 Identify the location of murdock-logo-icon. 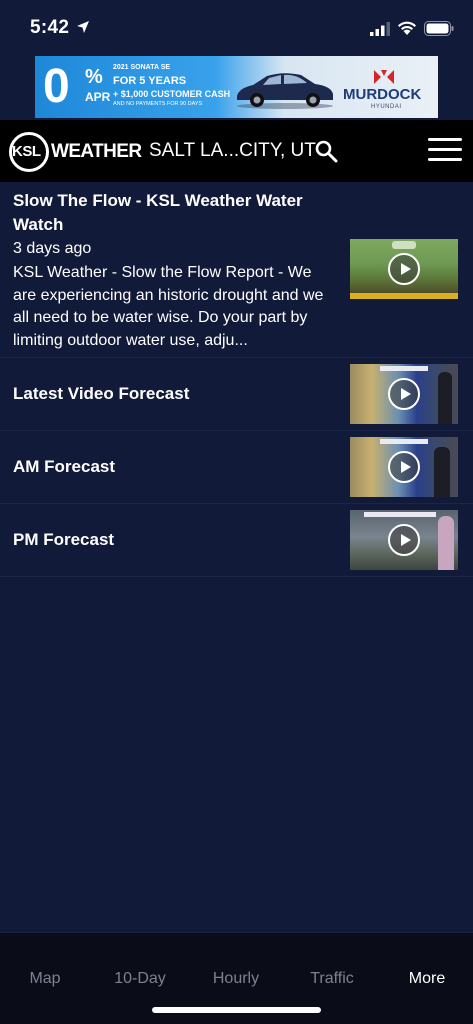
(384, 77).